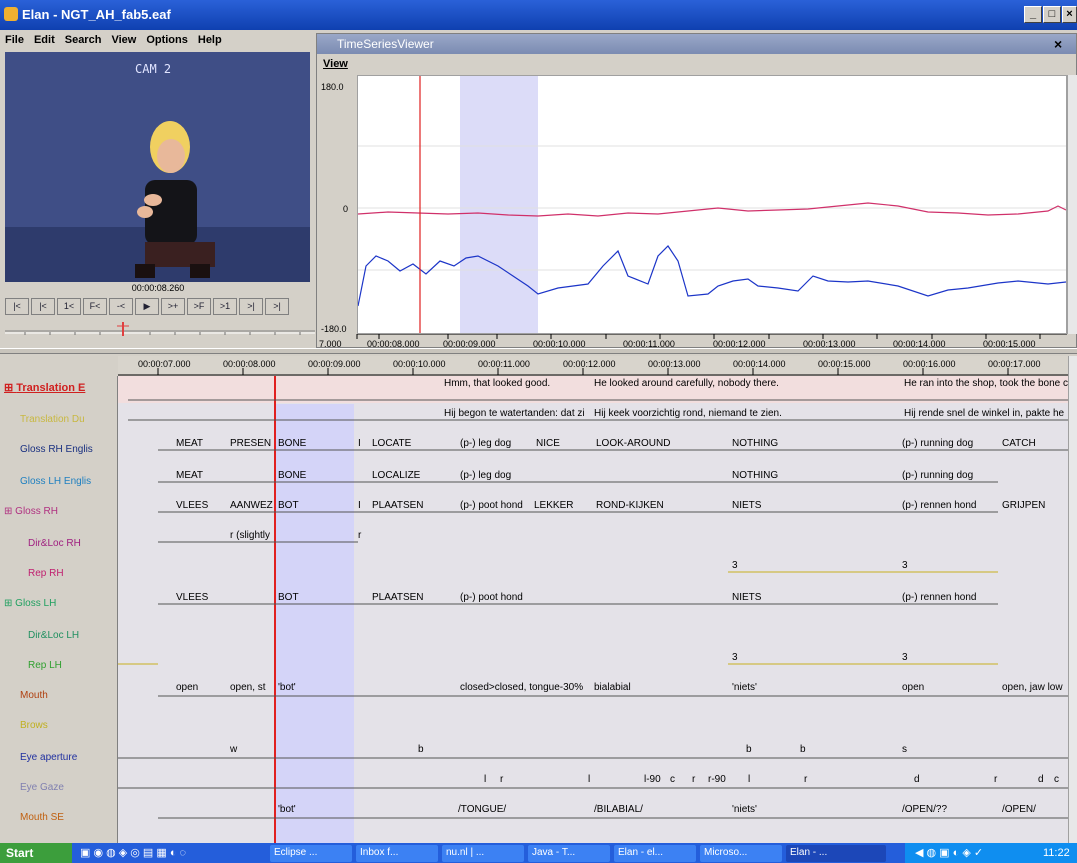  What do you see at coordinates (538, 351) in the screenshot?
I see `splitter` at bounding box center [538, 351].